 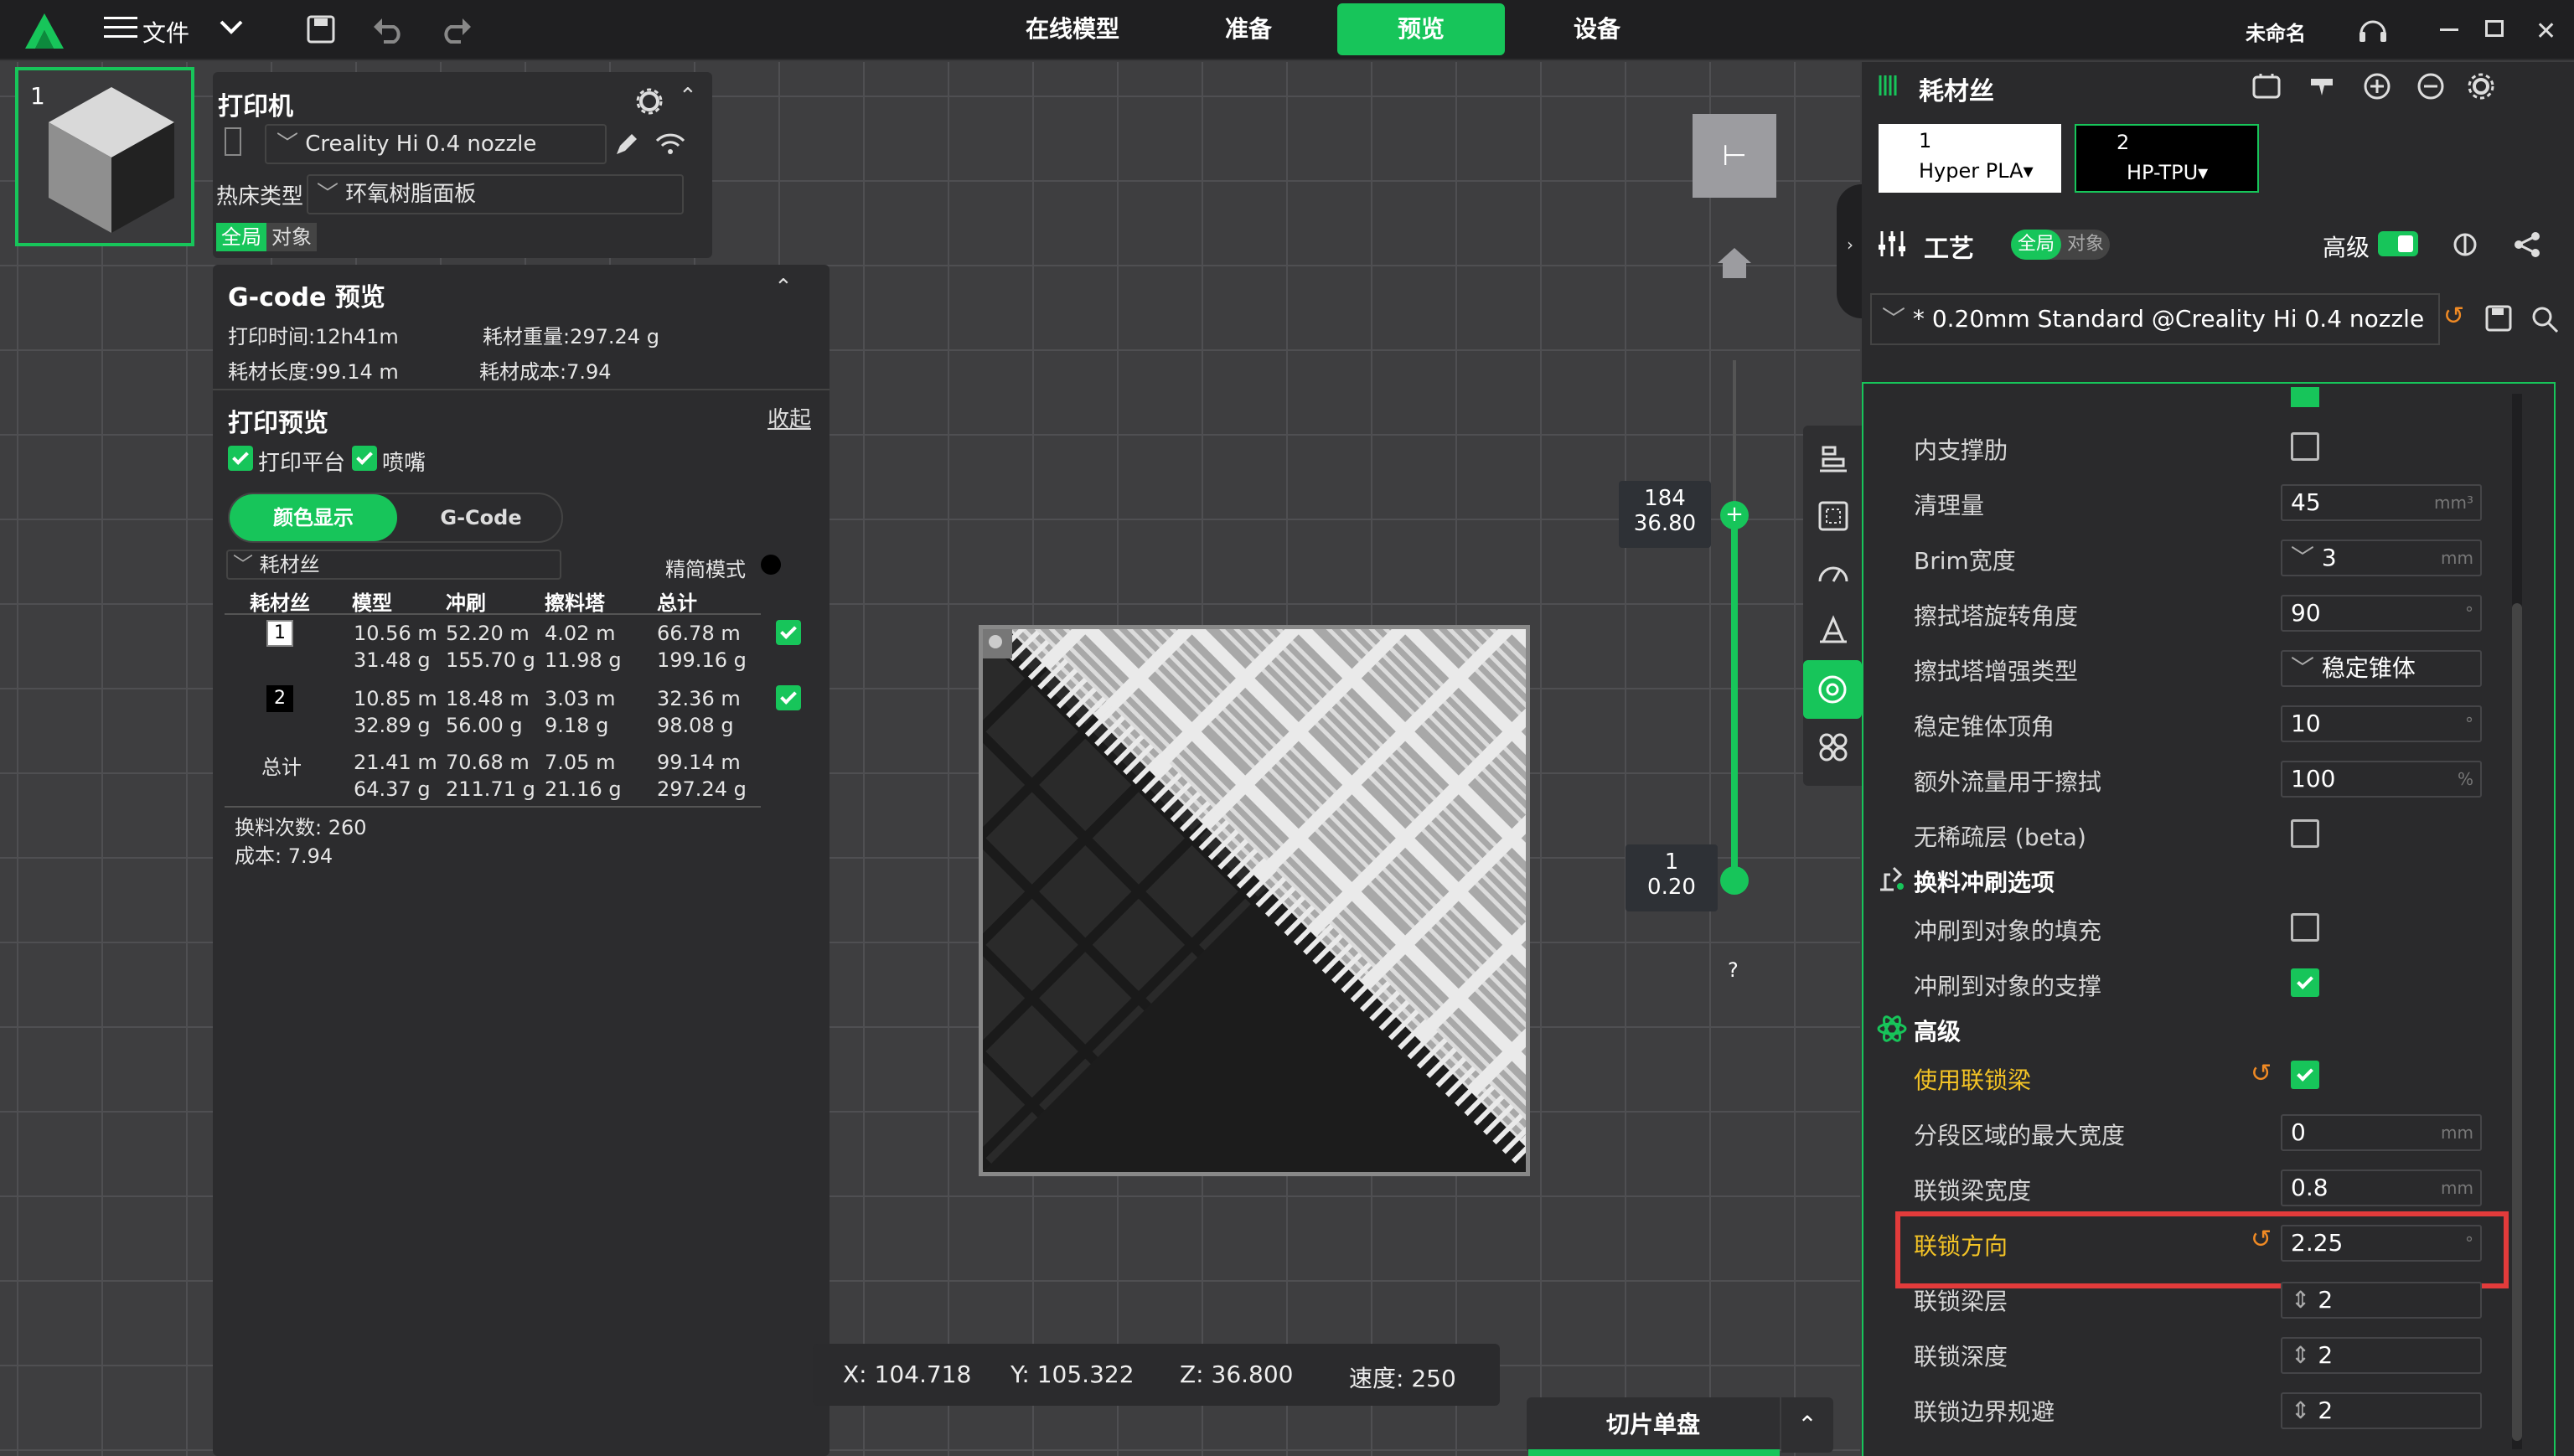 What do you see at coordinates (120, 25) in the screenshot?
I see `hamburger-icon` at bounding box center [120, 25].